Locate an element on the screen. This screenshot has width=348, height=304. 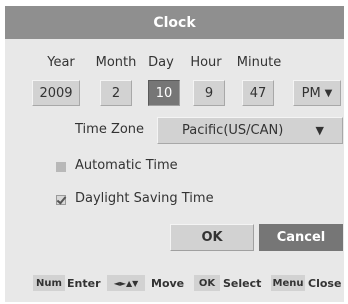
daylight-saving-checkbox is located at coordinates (61, 200).